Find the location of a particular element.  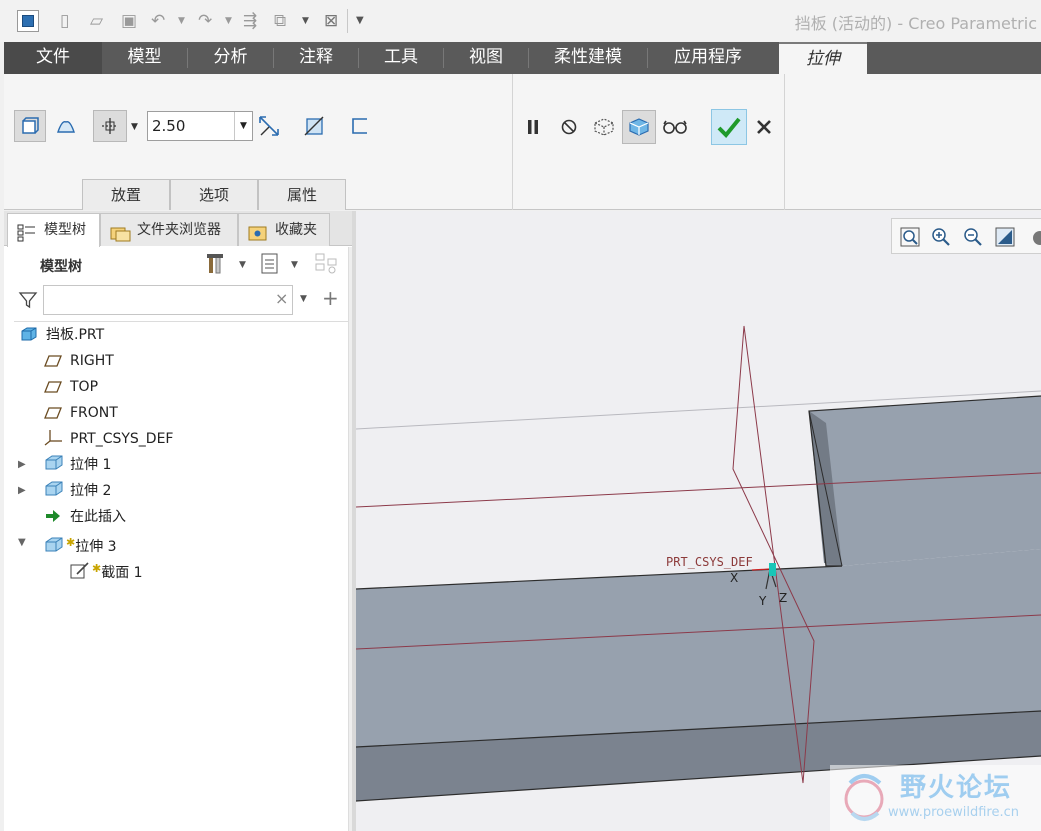

repaint-icon is located at coordinates (1005, 237).